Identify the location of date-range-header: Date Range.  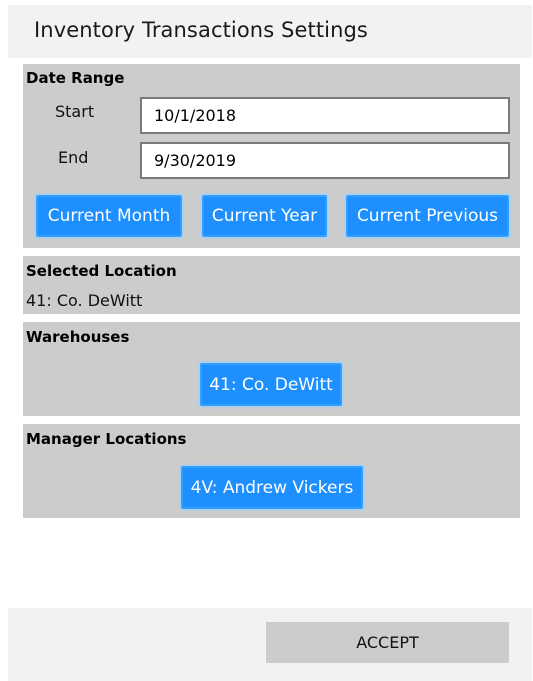
(75, 78).